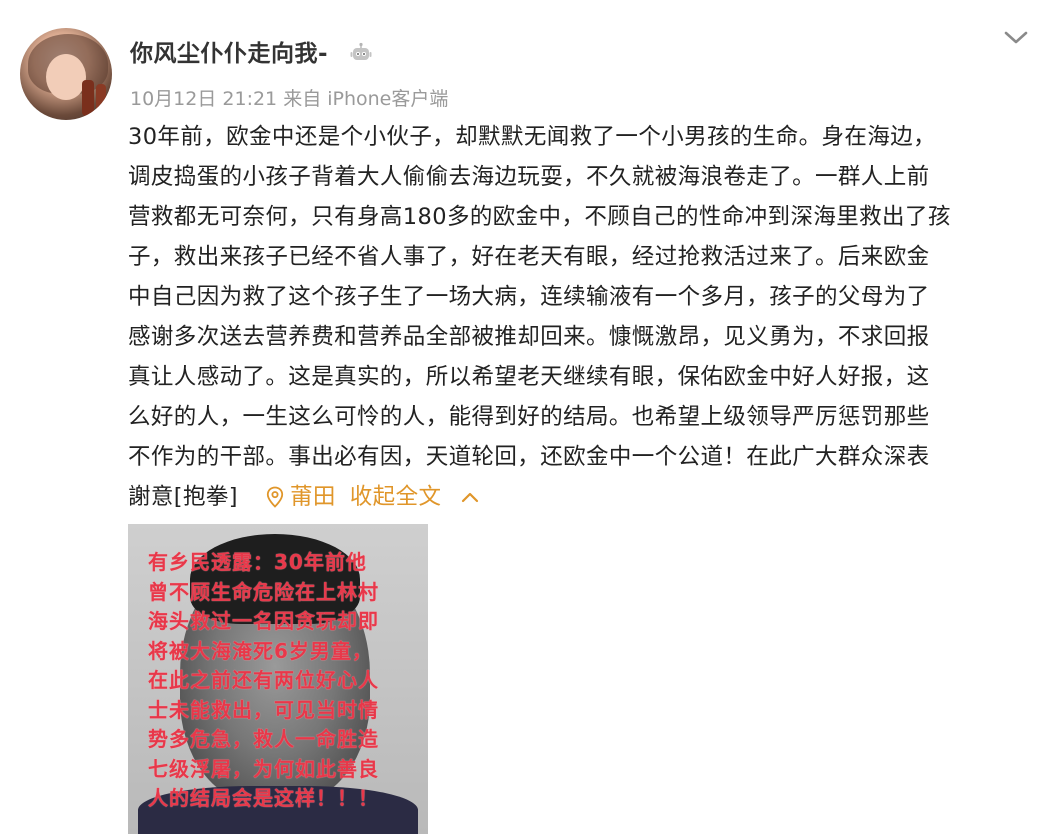 This screenshot has height=834, width=1046. I want to click on overlay-line: 有乡民透露：30年前他, so click(257, 562).